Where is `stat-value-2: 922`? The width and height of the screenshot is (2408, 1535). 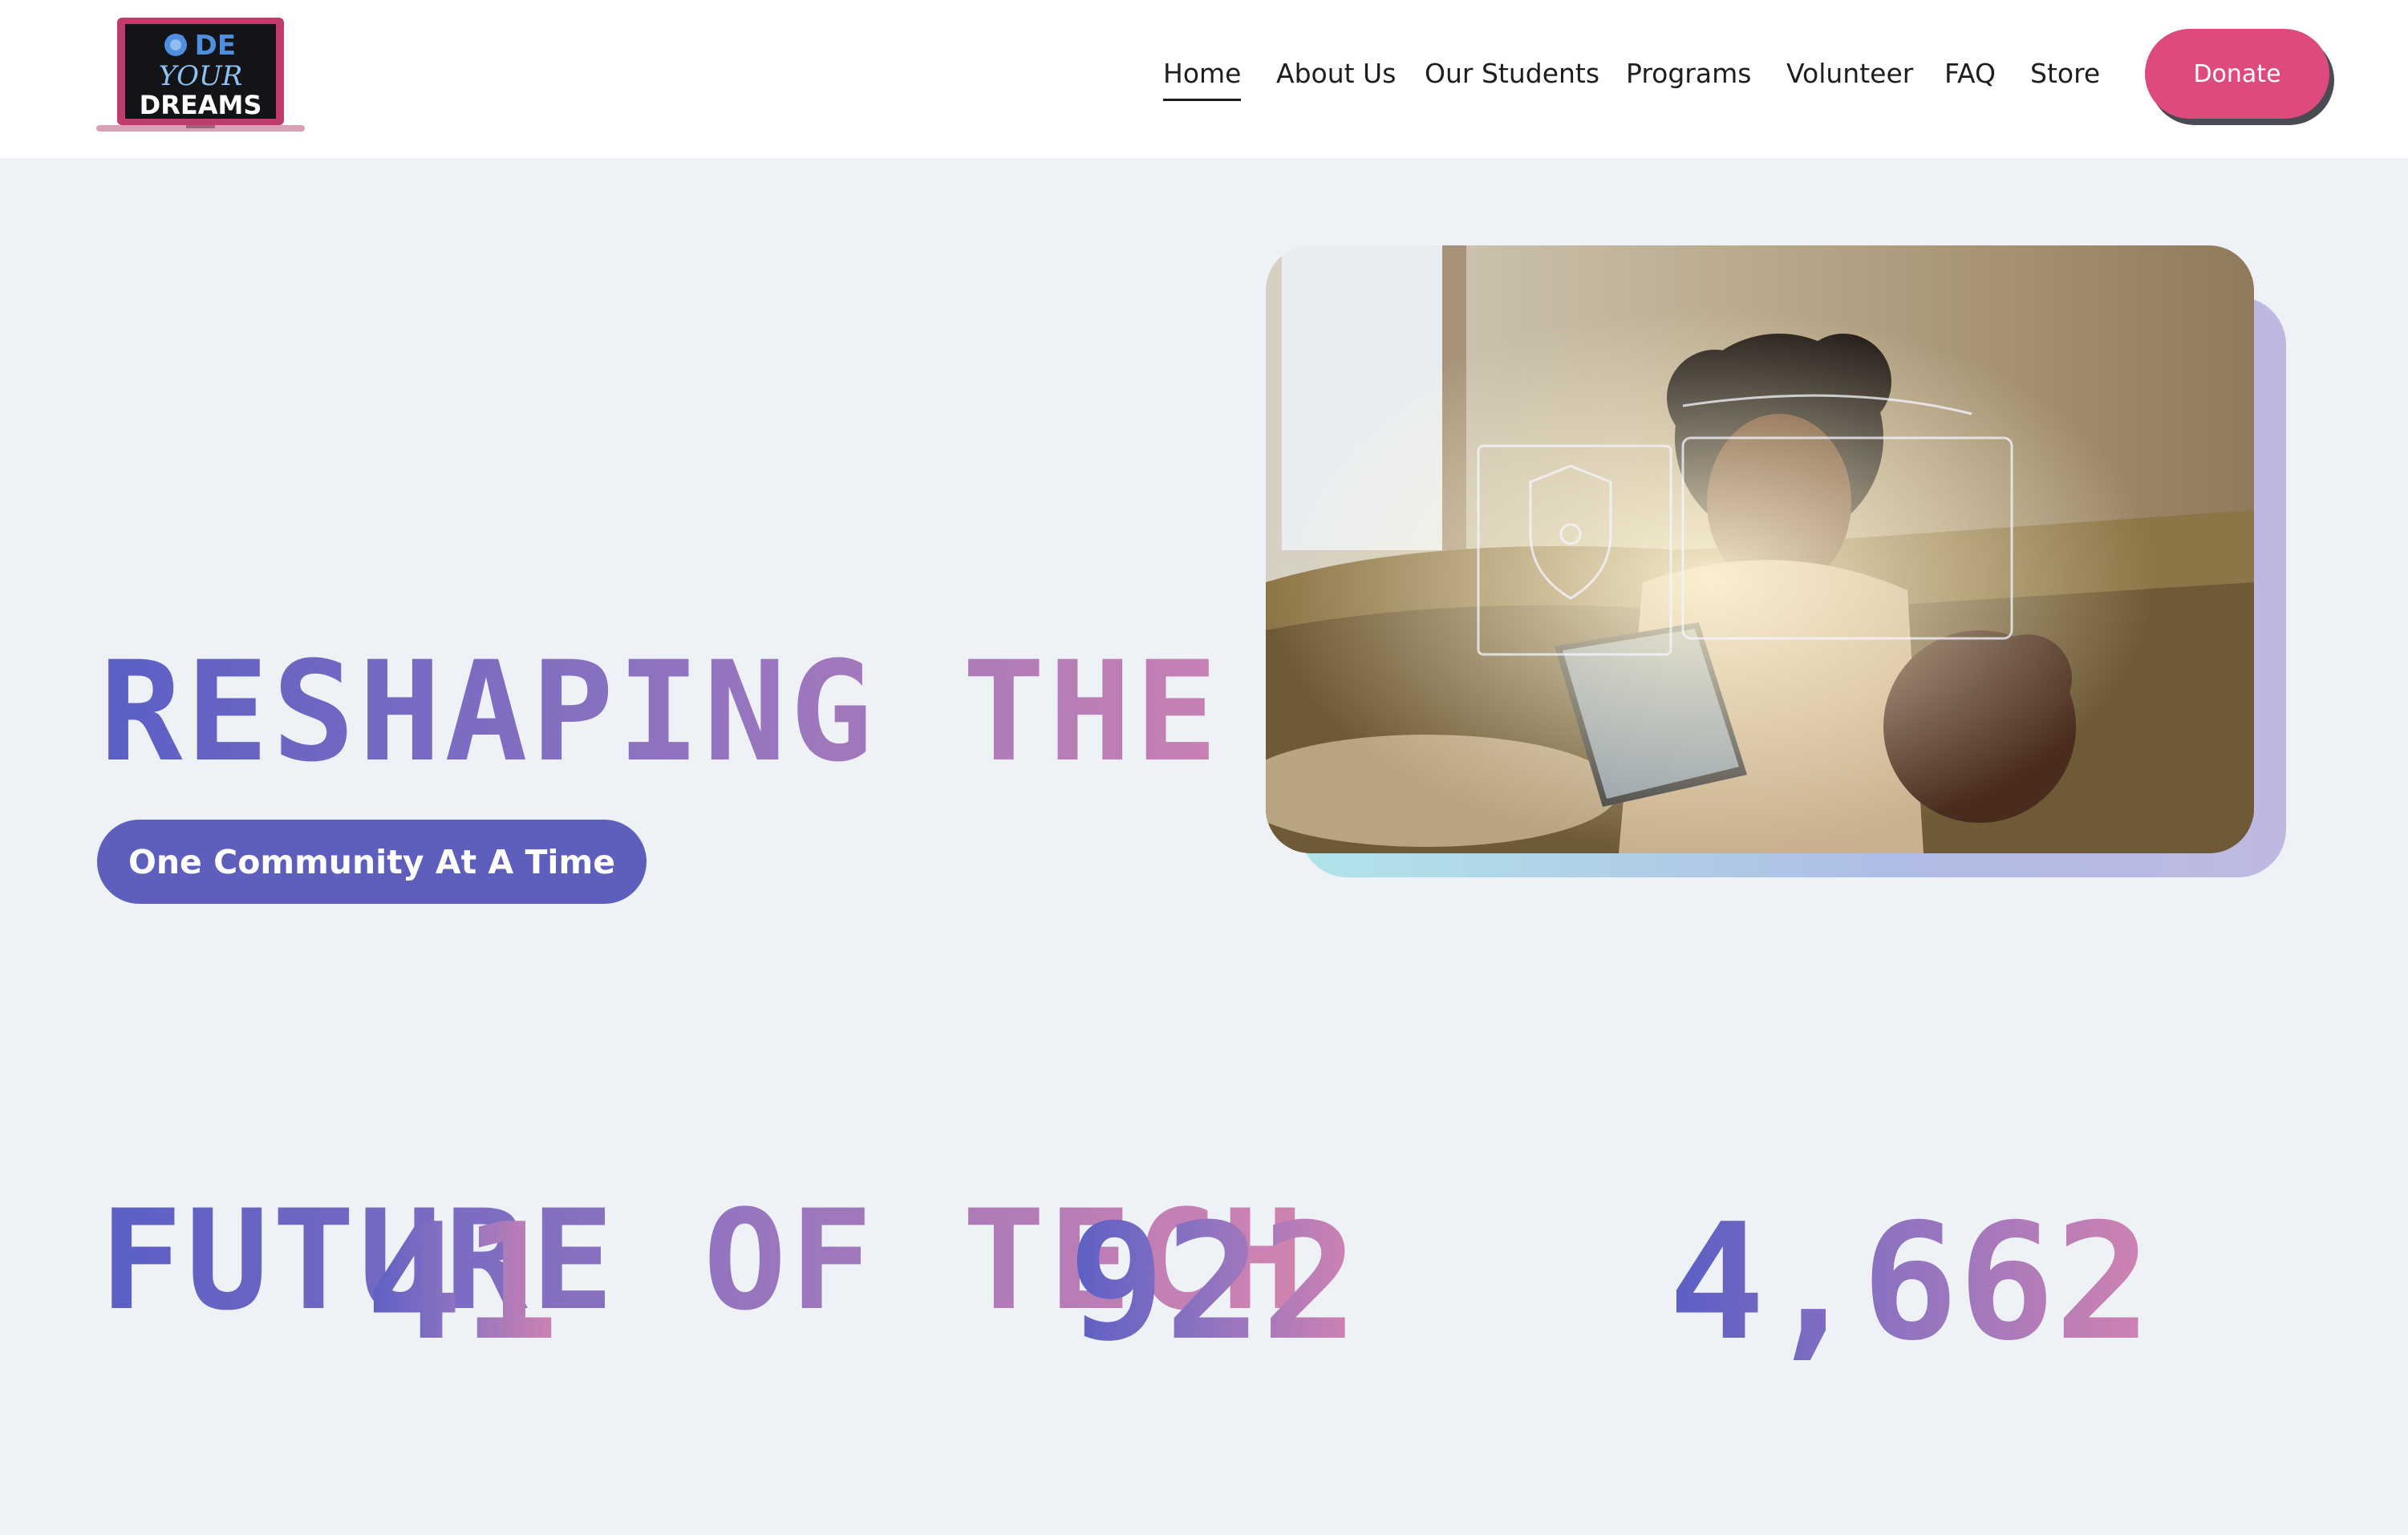
stat-value-2: 922 is located at coordinates (1213, 1283).